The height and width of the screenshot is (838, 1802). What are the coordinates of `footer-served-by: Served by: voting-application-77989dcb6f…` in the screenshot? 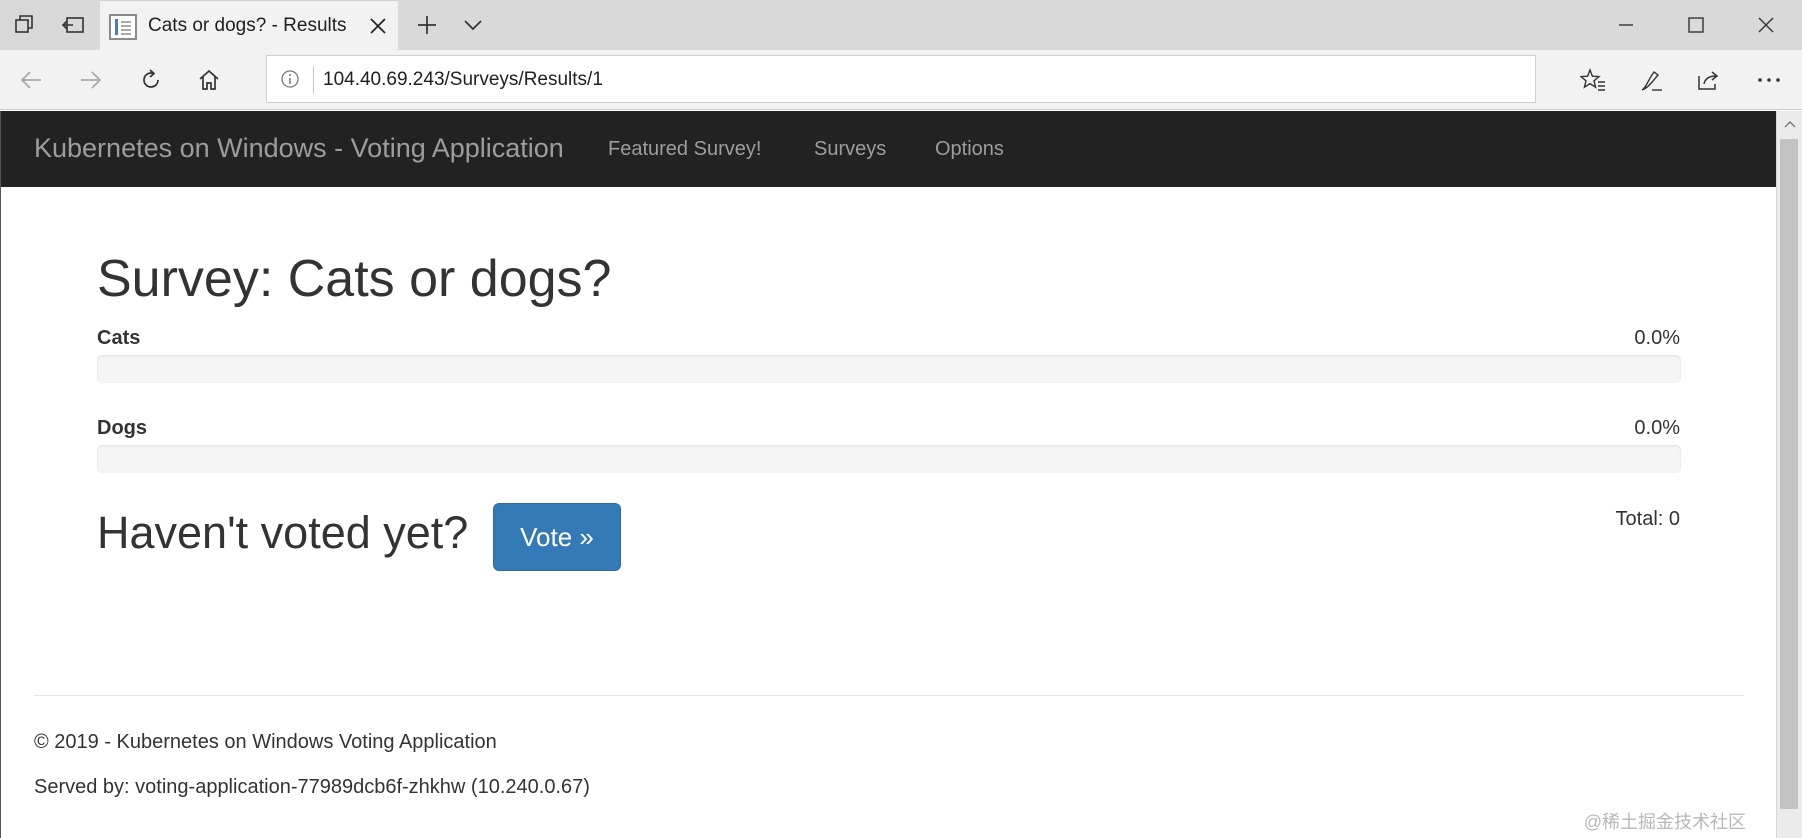 It's located at (312, 787).